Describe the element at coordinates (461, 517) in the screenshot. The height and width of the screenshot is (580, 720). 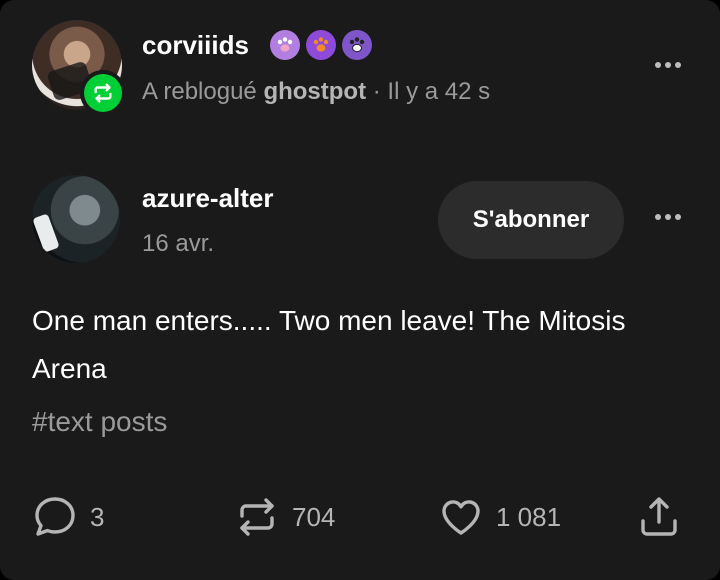
I see `heart-icon` at that location.